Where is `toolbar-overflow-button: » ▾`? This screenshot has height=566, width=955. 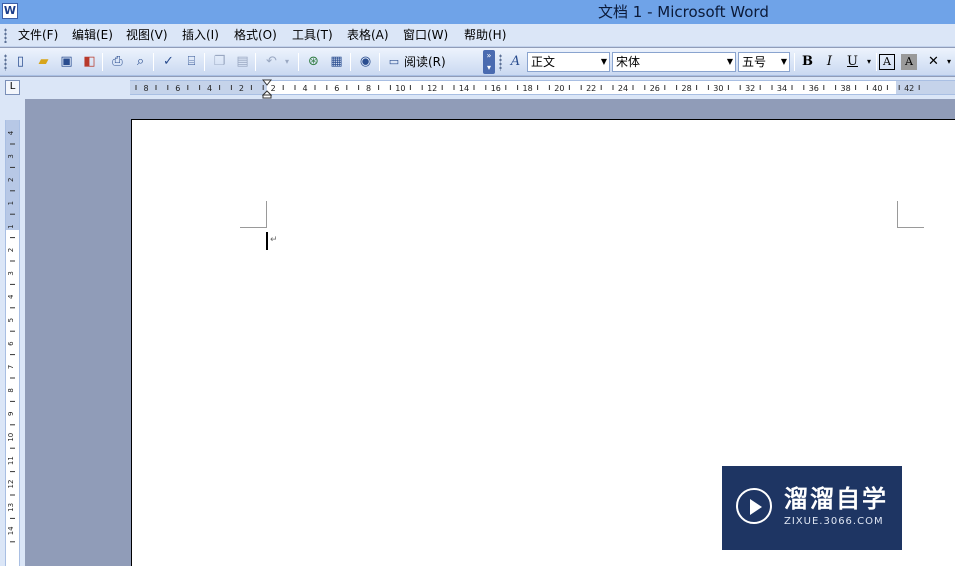 toolbar-overflow-button: » ▾ is located at coordinates (489, 62).